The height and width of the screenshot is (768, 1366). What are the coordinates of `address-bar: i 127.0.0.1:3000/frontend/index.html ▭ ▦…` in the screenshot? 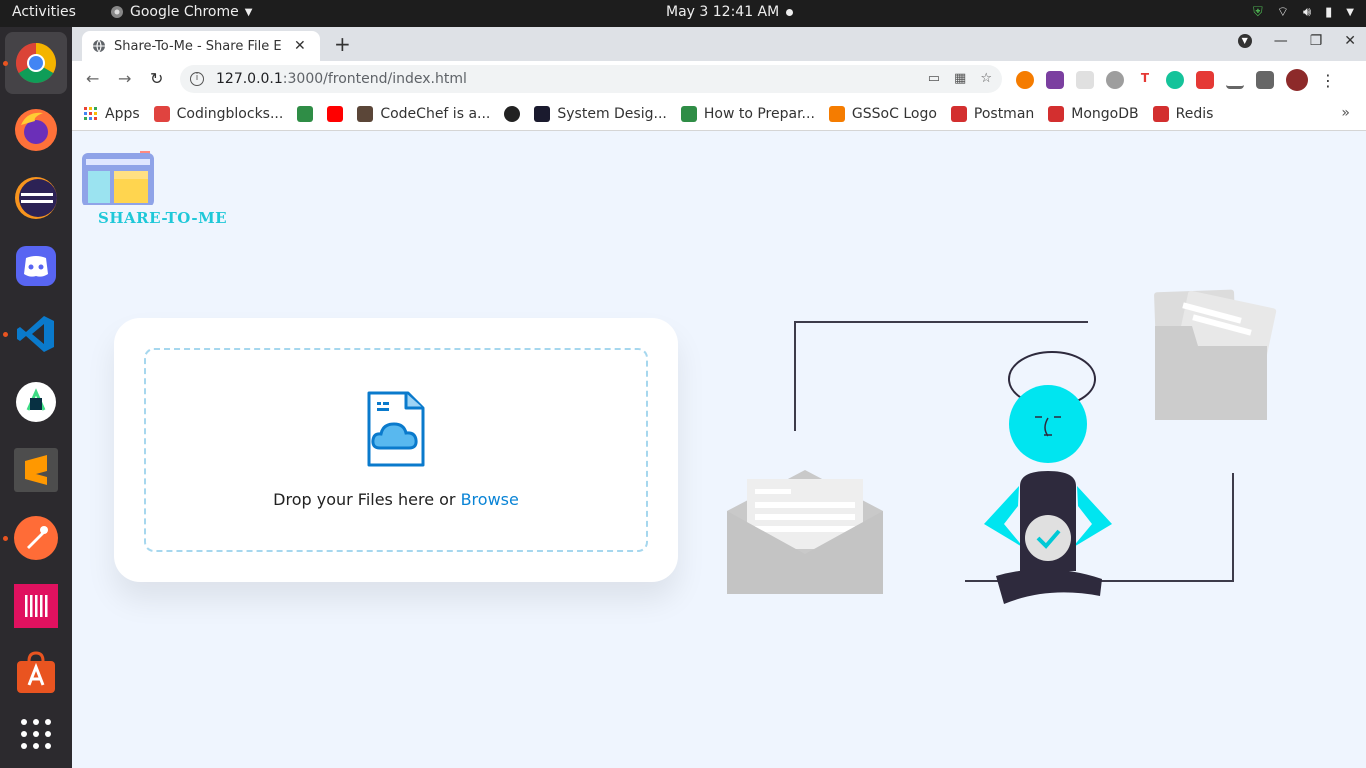 It's located at (591, 79).